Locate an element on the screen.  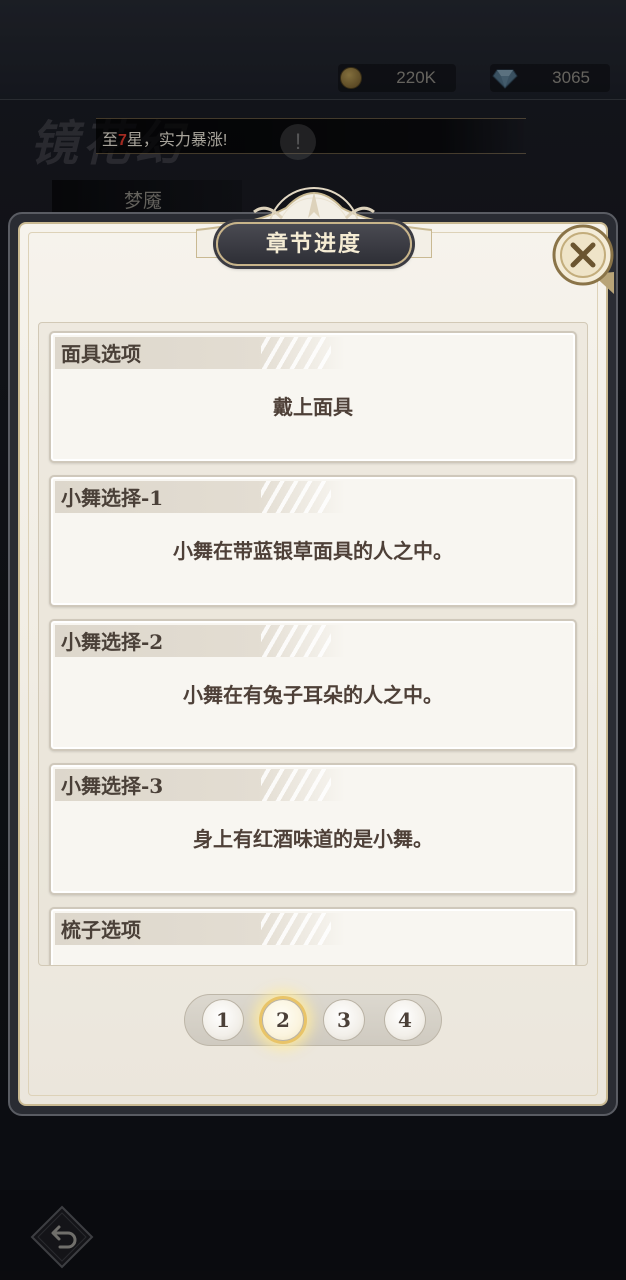
list-item: 小舞选择-3 身上有红酒味道的是小舞。 is located at coordinates (313, 829).